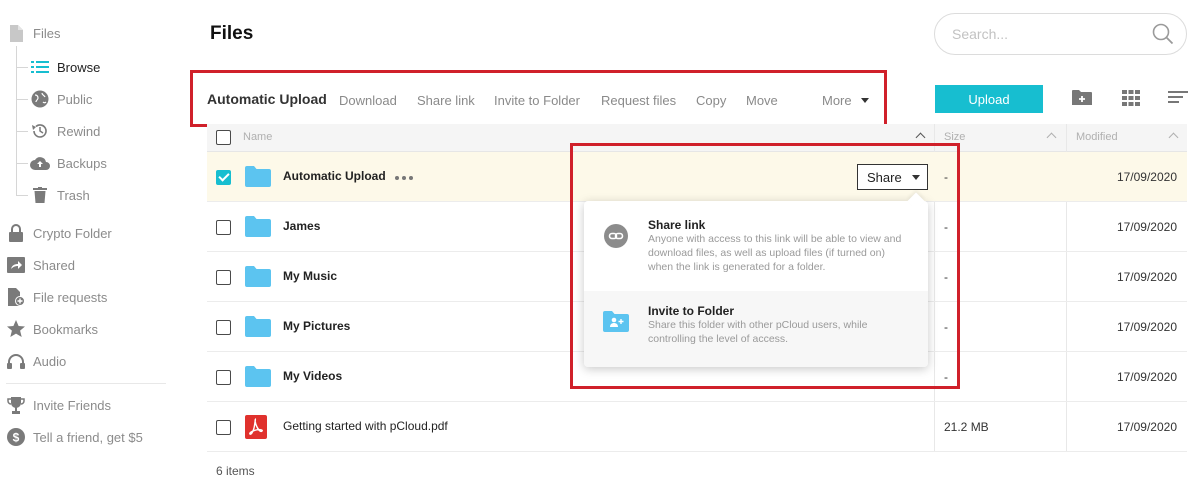  Describe the element at coordinates (257, 137) in the screenshot. I see `column-header-name: Name` at that location.